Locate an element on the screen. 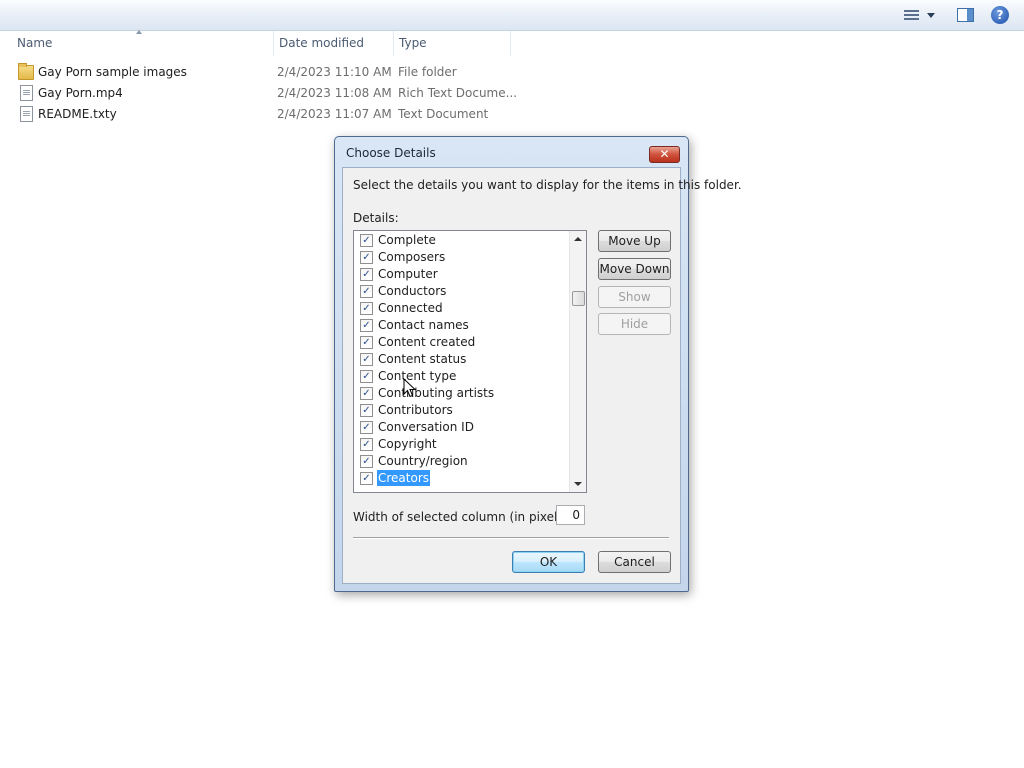 This screenshot has width=1024, height=768. details-item-label: Complete is located at coordinates (407, 240).